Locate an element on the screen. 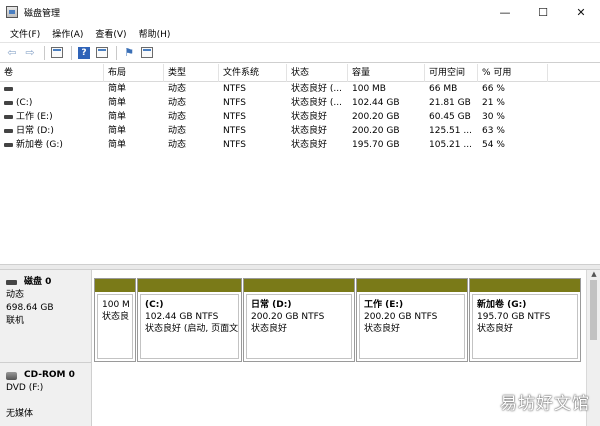  volume-name: 工作 (E:) is located at coordinates (34, 117).